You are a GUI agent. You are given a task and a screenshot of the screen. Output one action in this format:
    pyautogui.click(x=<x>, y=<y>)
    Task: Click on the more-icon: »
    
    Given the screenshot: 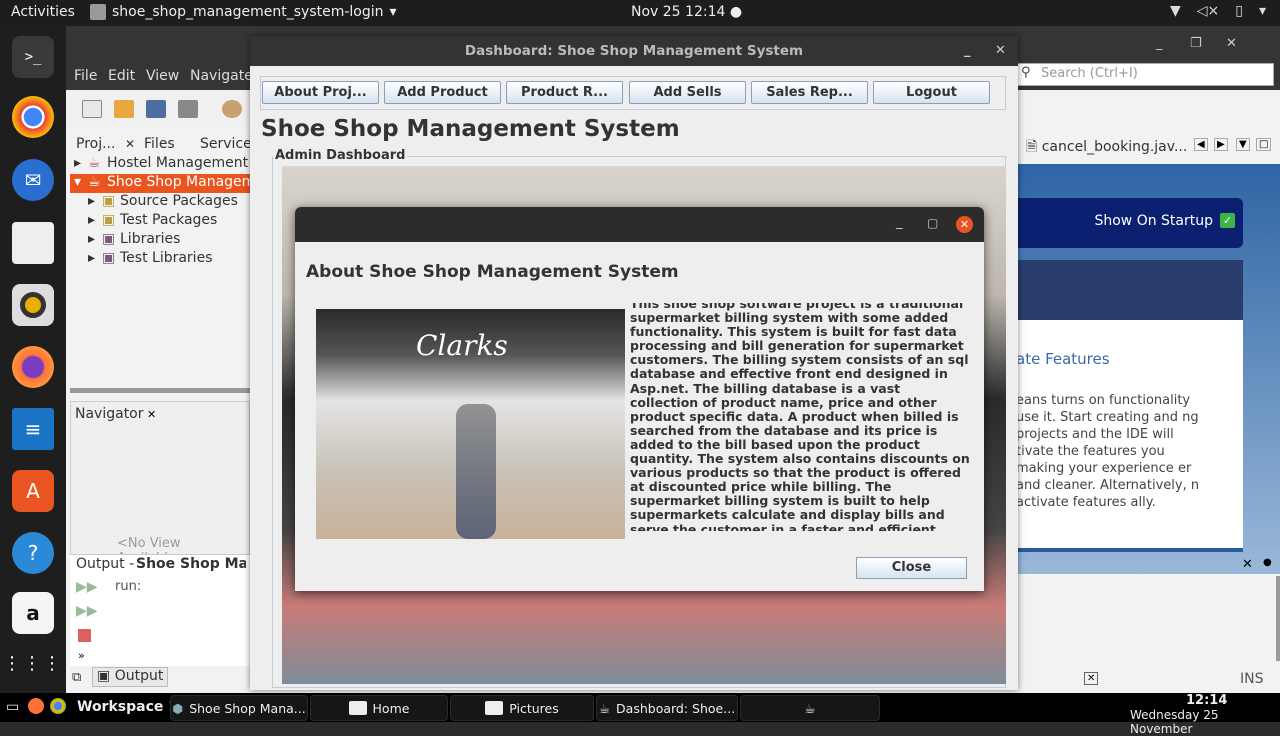 What is the action you would take?
    pyautogui.click(x=81, y=655)
    